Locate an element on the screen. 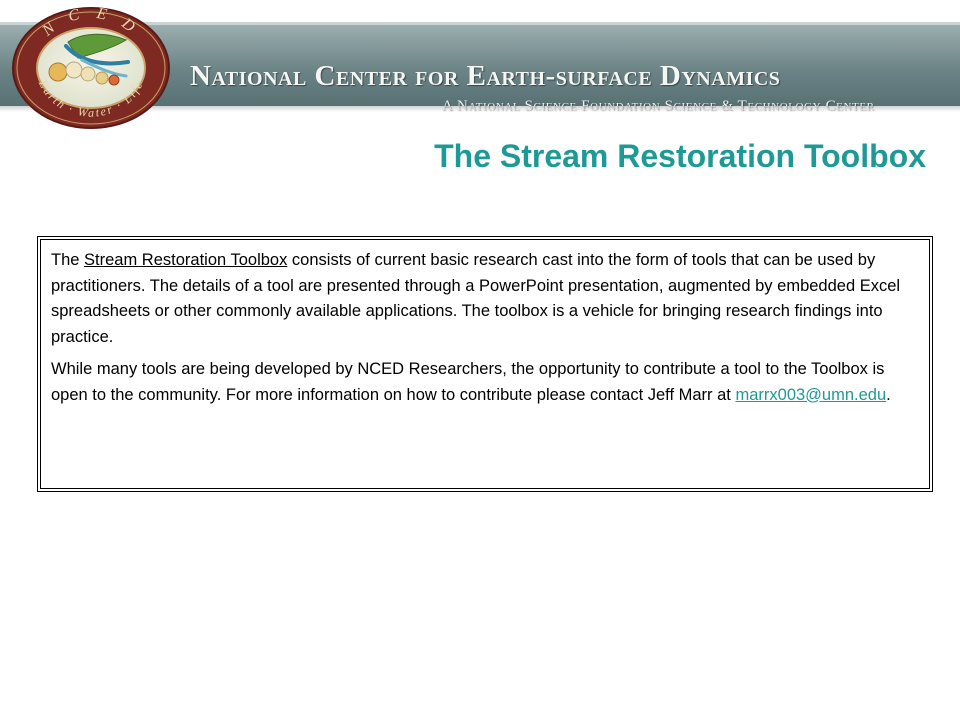 This screenshot has width=960, height=720. page-title: The Stream Restoration Toolbox is located at coordinates (680, 156).